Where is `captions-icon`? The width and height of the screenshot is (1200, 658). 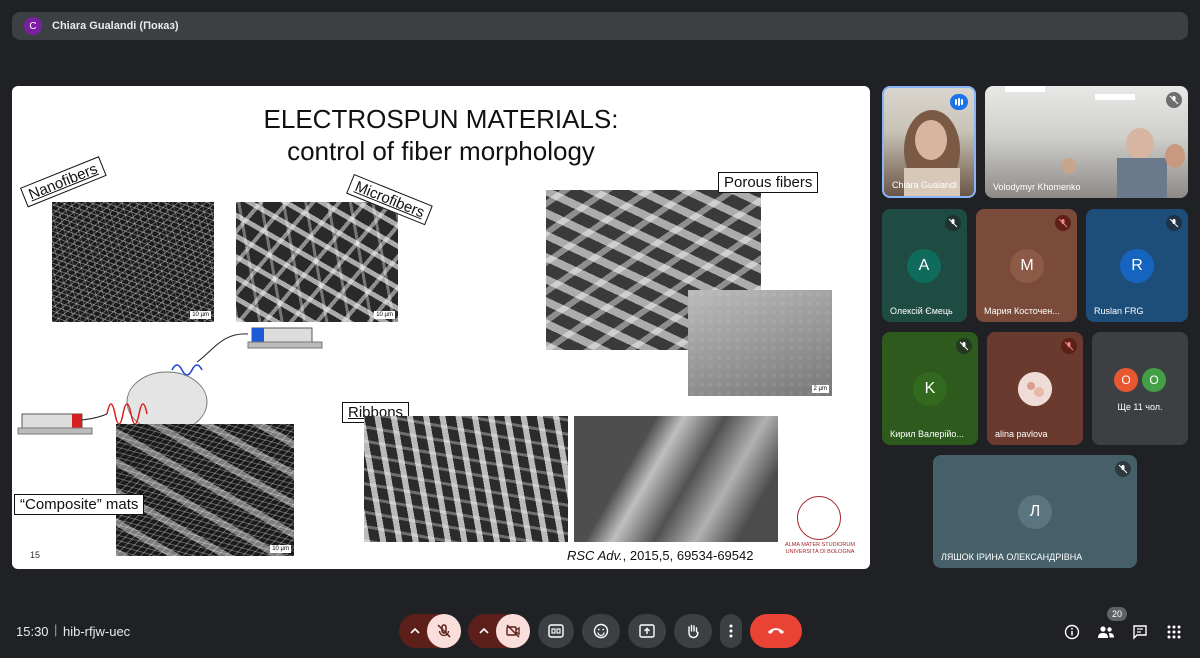 captions-icon is located at coordinates (556, 631).